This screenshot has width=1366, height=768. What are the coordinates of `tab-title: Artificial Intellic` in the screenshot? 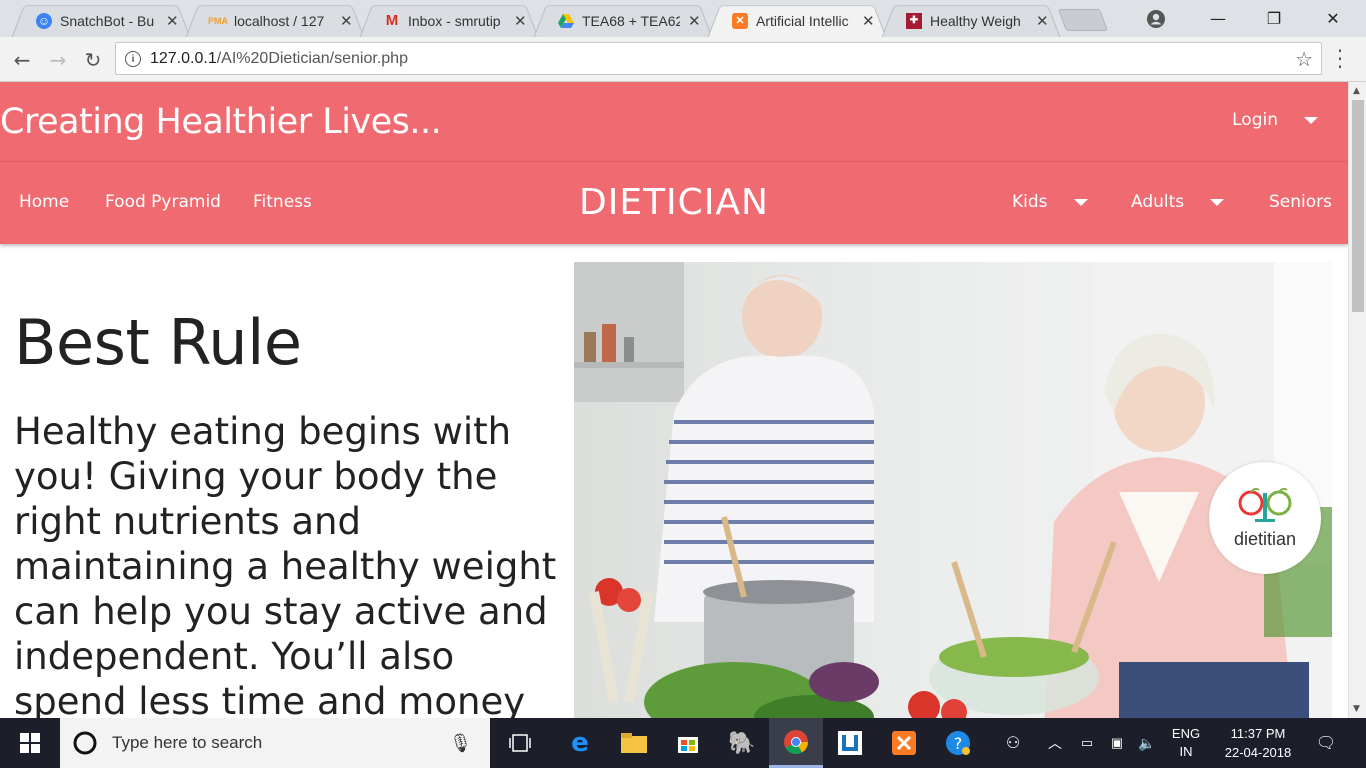 It's located at (802, 20).